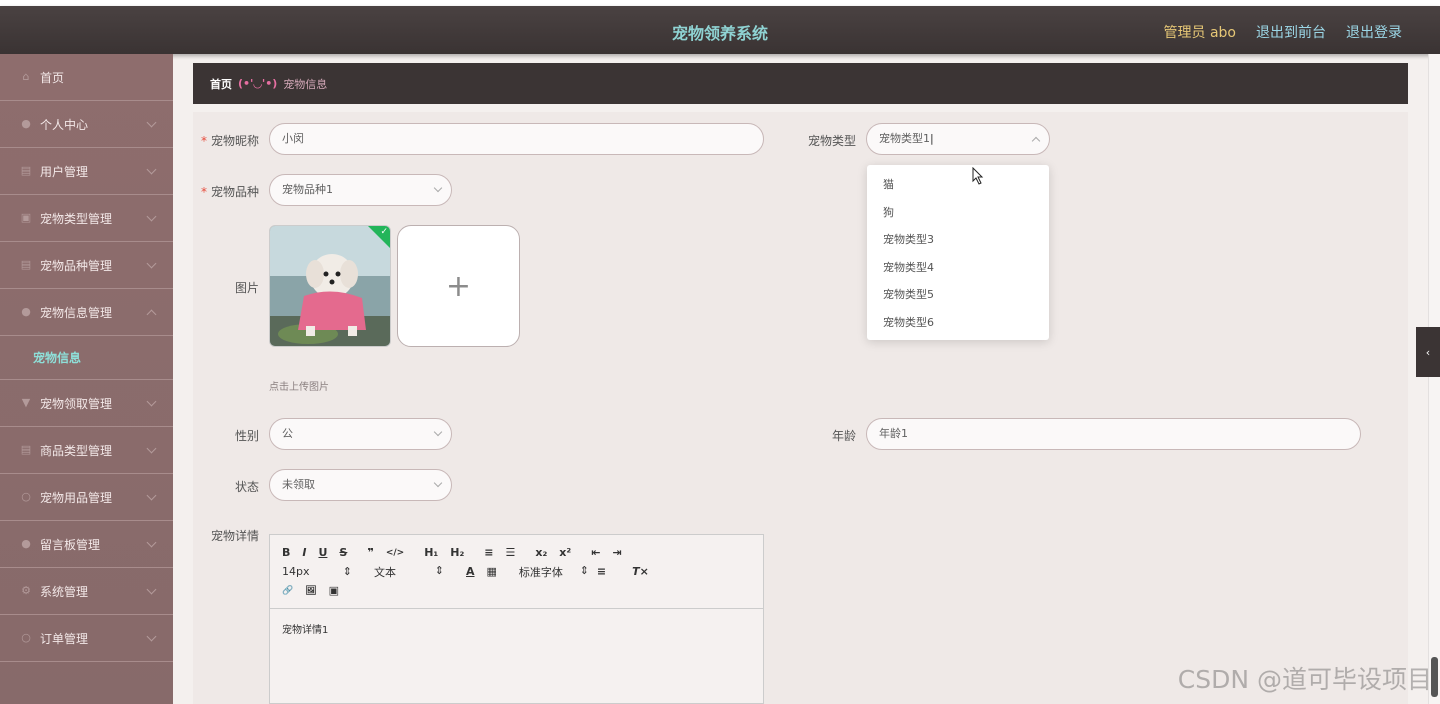  I want to click on type-select: 宠物类型1|, so click(958, 139).